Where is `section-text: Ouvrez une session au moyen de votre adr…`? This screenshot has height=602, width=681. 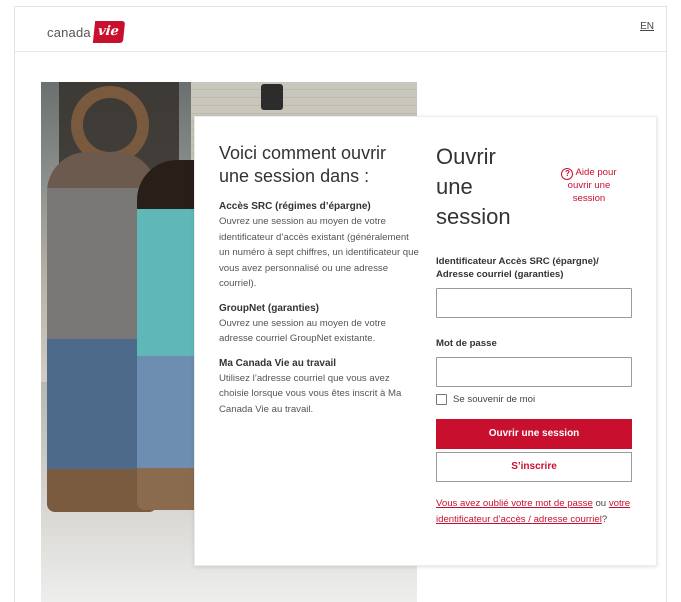
section-text: Ouvrez une session au moyen de votre adr… is located at coordinates (302, 331).